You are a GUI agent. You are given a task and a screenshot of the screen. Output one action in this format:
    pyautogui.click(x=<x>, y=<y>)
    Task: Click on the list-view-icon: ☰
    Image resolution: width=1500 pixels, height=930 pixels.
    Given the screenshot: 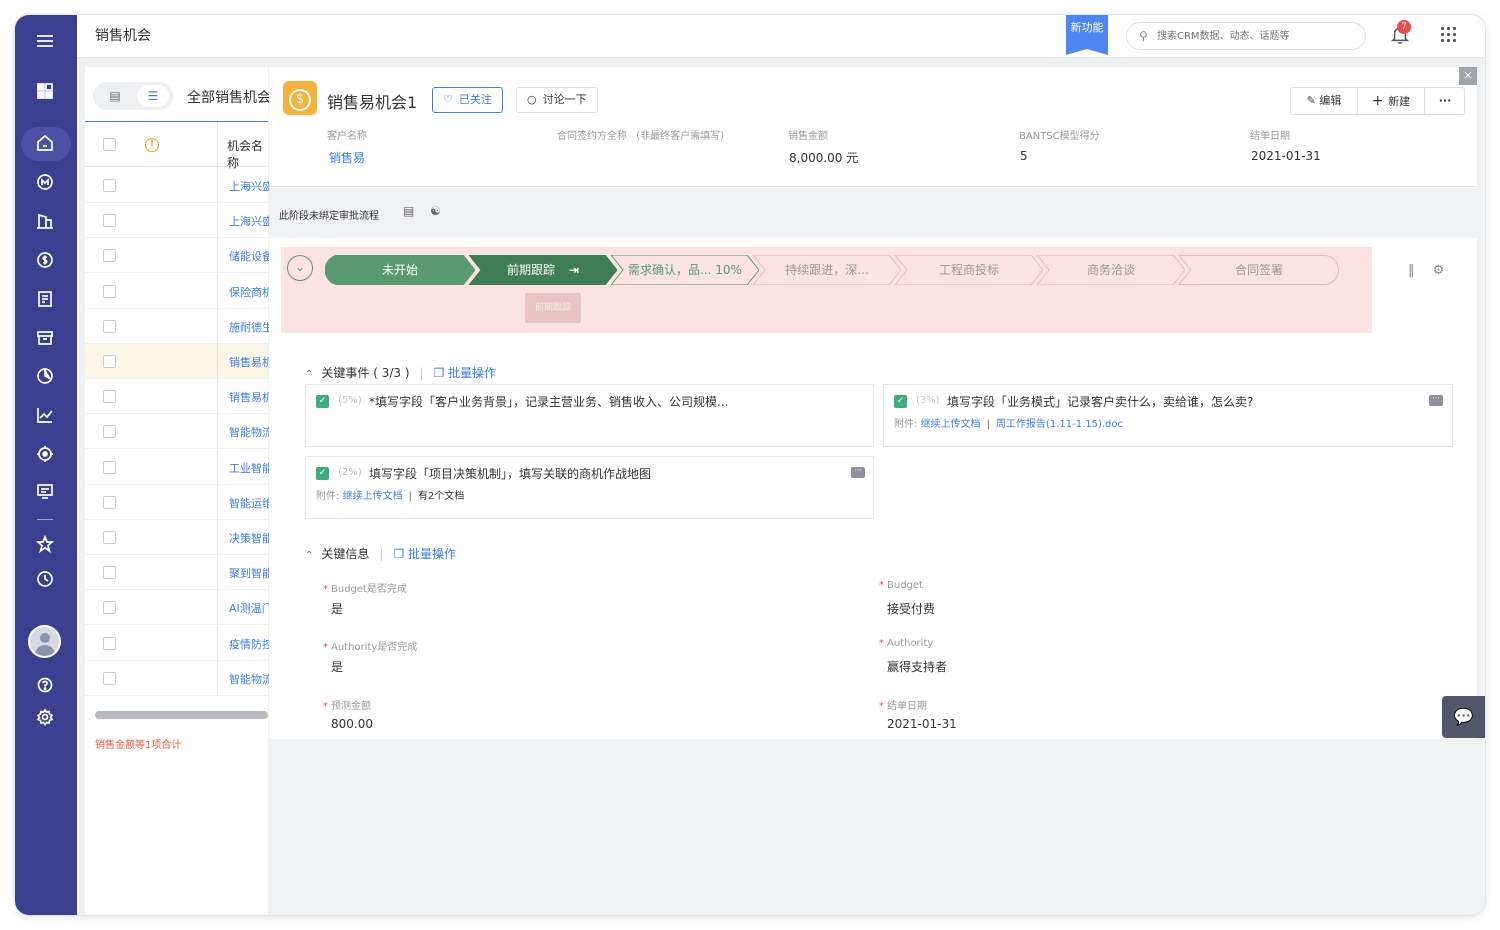 What is the action you would take?
    pyautogui.click(x=153, y=96)
    